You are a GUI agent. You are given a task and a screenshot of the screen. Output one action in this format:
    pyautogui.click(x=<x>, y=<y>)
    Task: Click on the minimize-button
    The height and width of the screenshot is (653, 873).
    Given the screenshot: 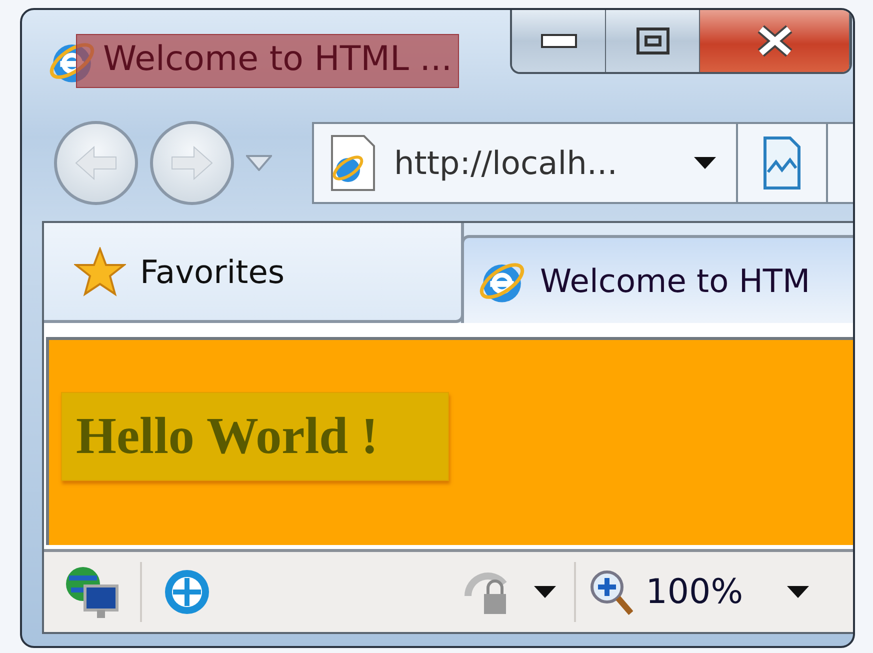 What is the action you would take?
    pyautogui.click(x=559, y=41)
    